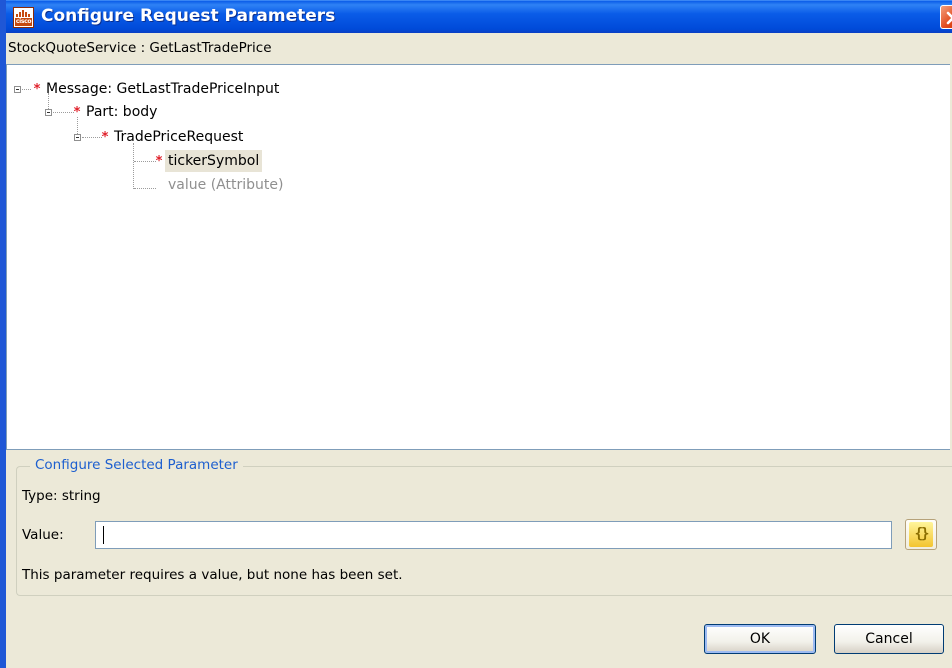  What do you see at coordinates (479, 16) in the screenshot?
I see `title-bar: cisco Configure Request Parameters` at bounding box center [479, 16].